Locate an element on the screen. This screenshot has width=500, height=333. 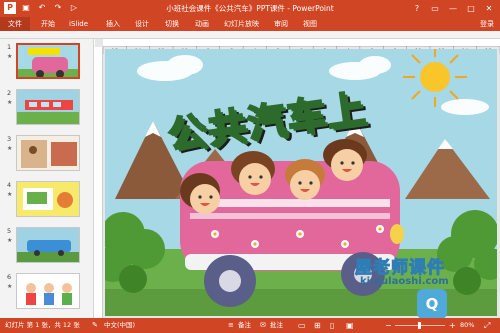
slide-number: 6 is located at coordinates (9, 277).